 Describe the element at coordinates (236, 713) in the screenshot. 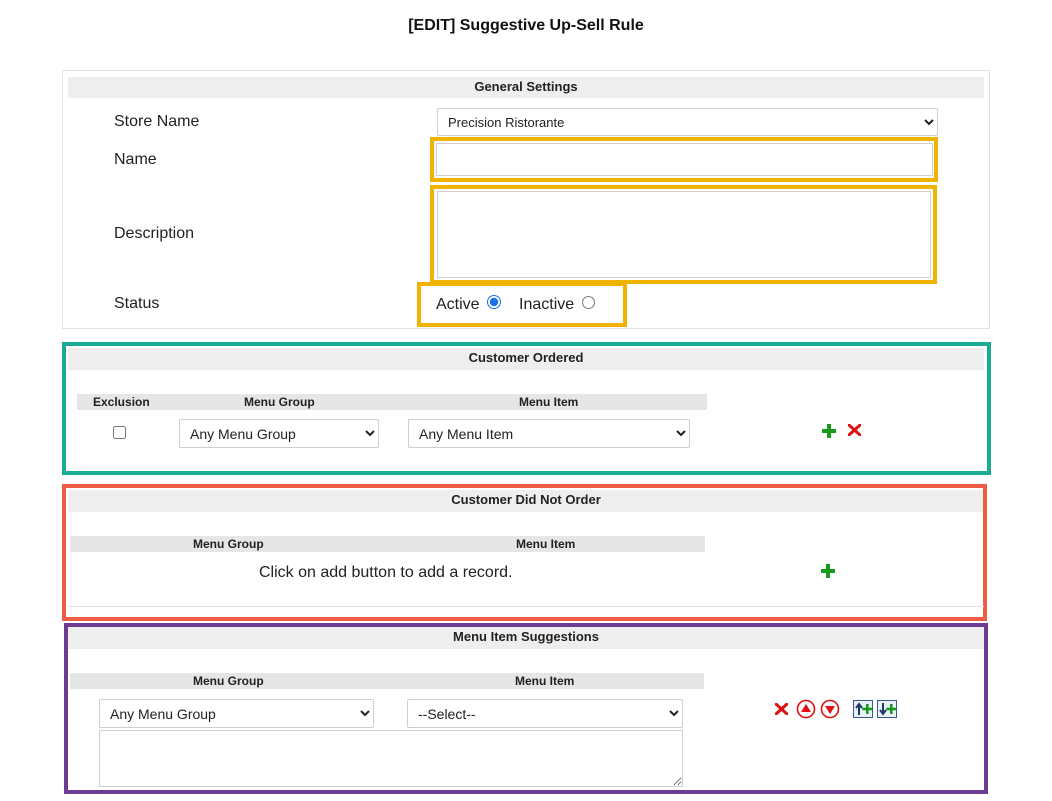

I see `suggestion-menu-group-select: Any Menu Group` at that location.